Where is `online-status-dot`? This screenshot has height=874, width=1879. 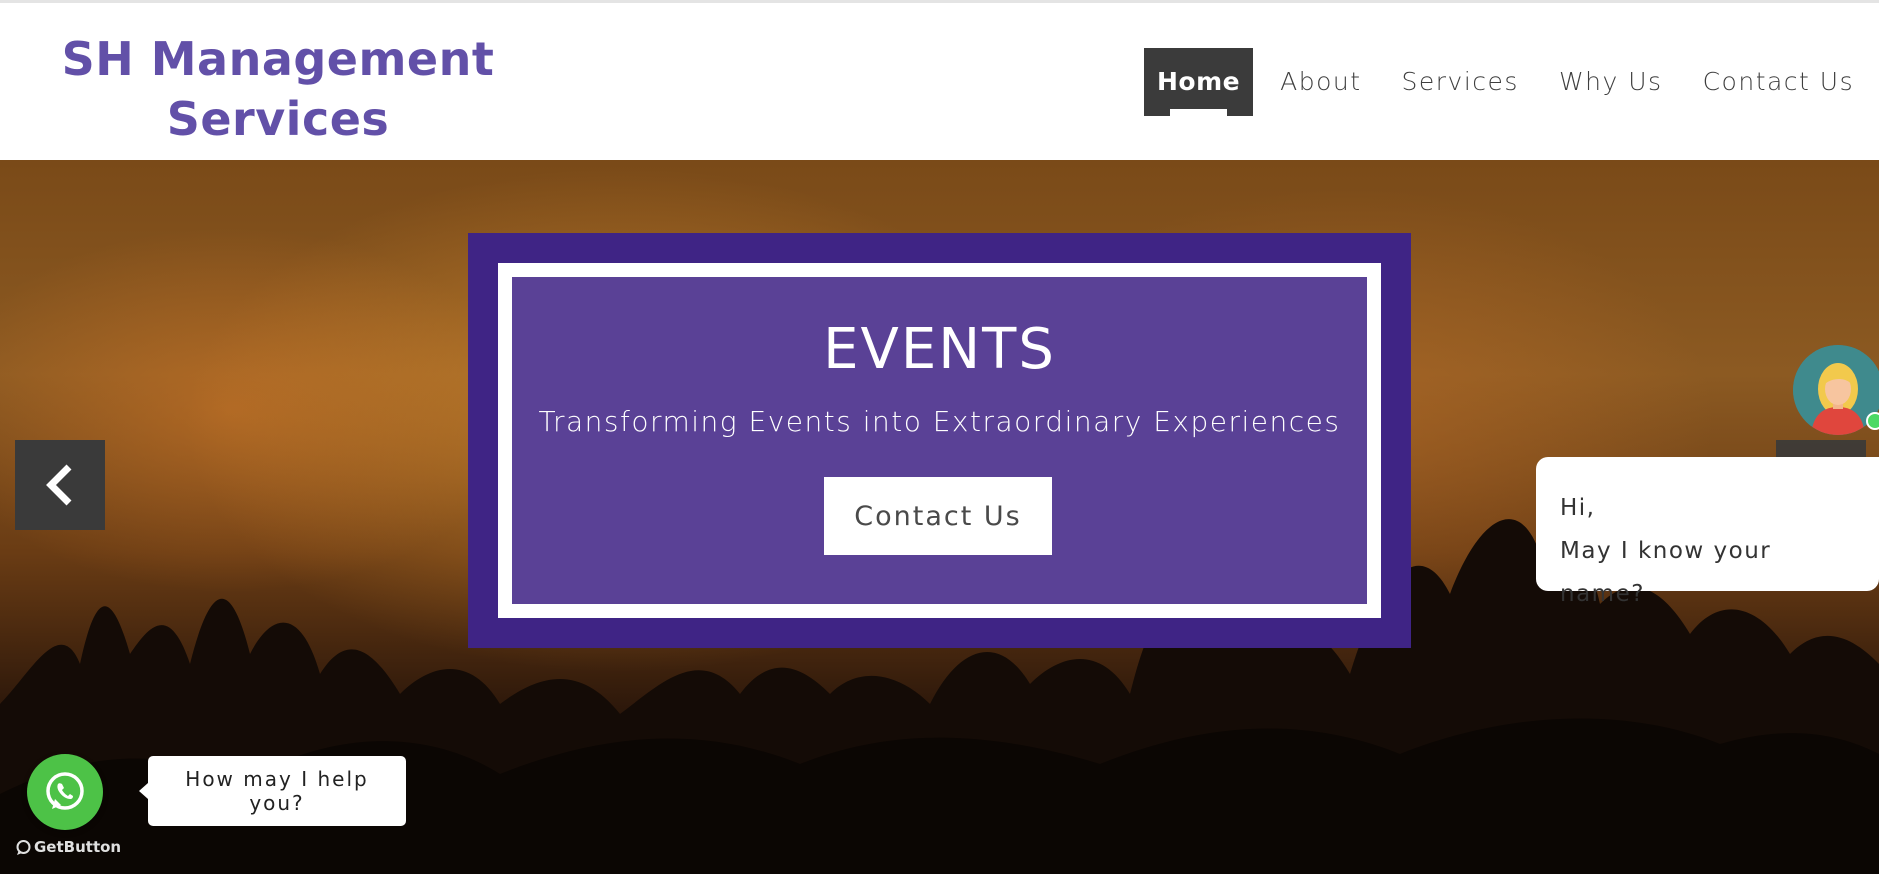
online-status-dot is located at coordinates (1872, 421).